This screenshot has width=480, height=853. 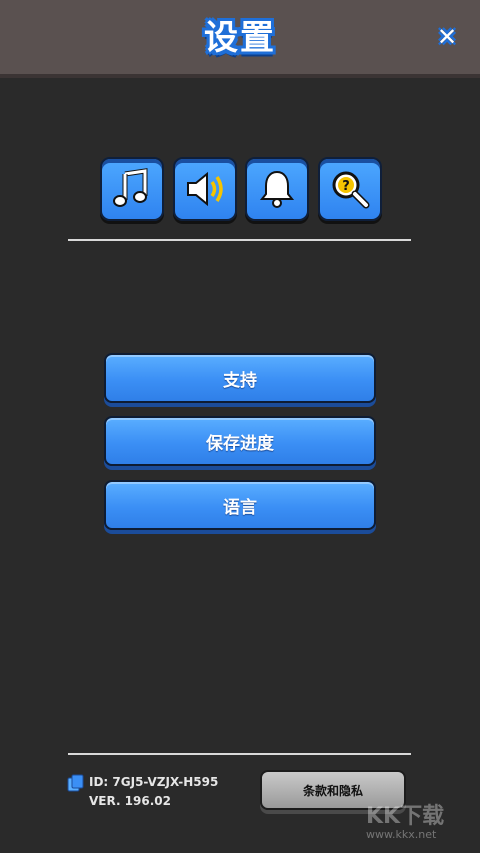 I want to click on bell-icon, so click(x=277, y=189).